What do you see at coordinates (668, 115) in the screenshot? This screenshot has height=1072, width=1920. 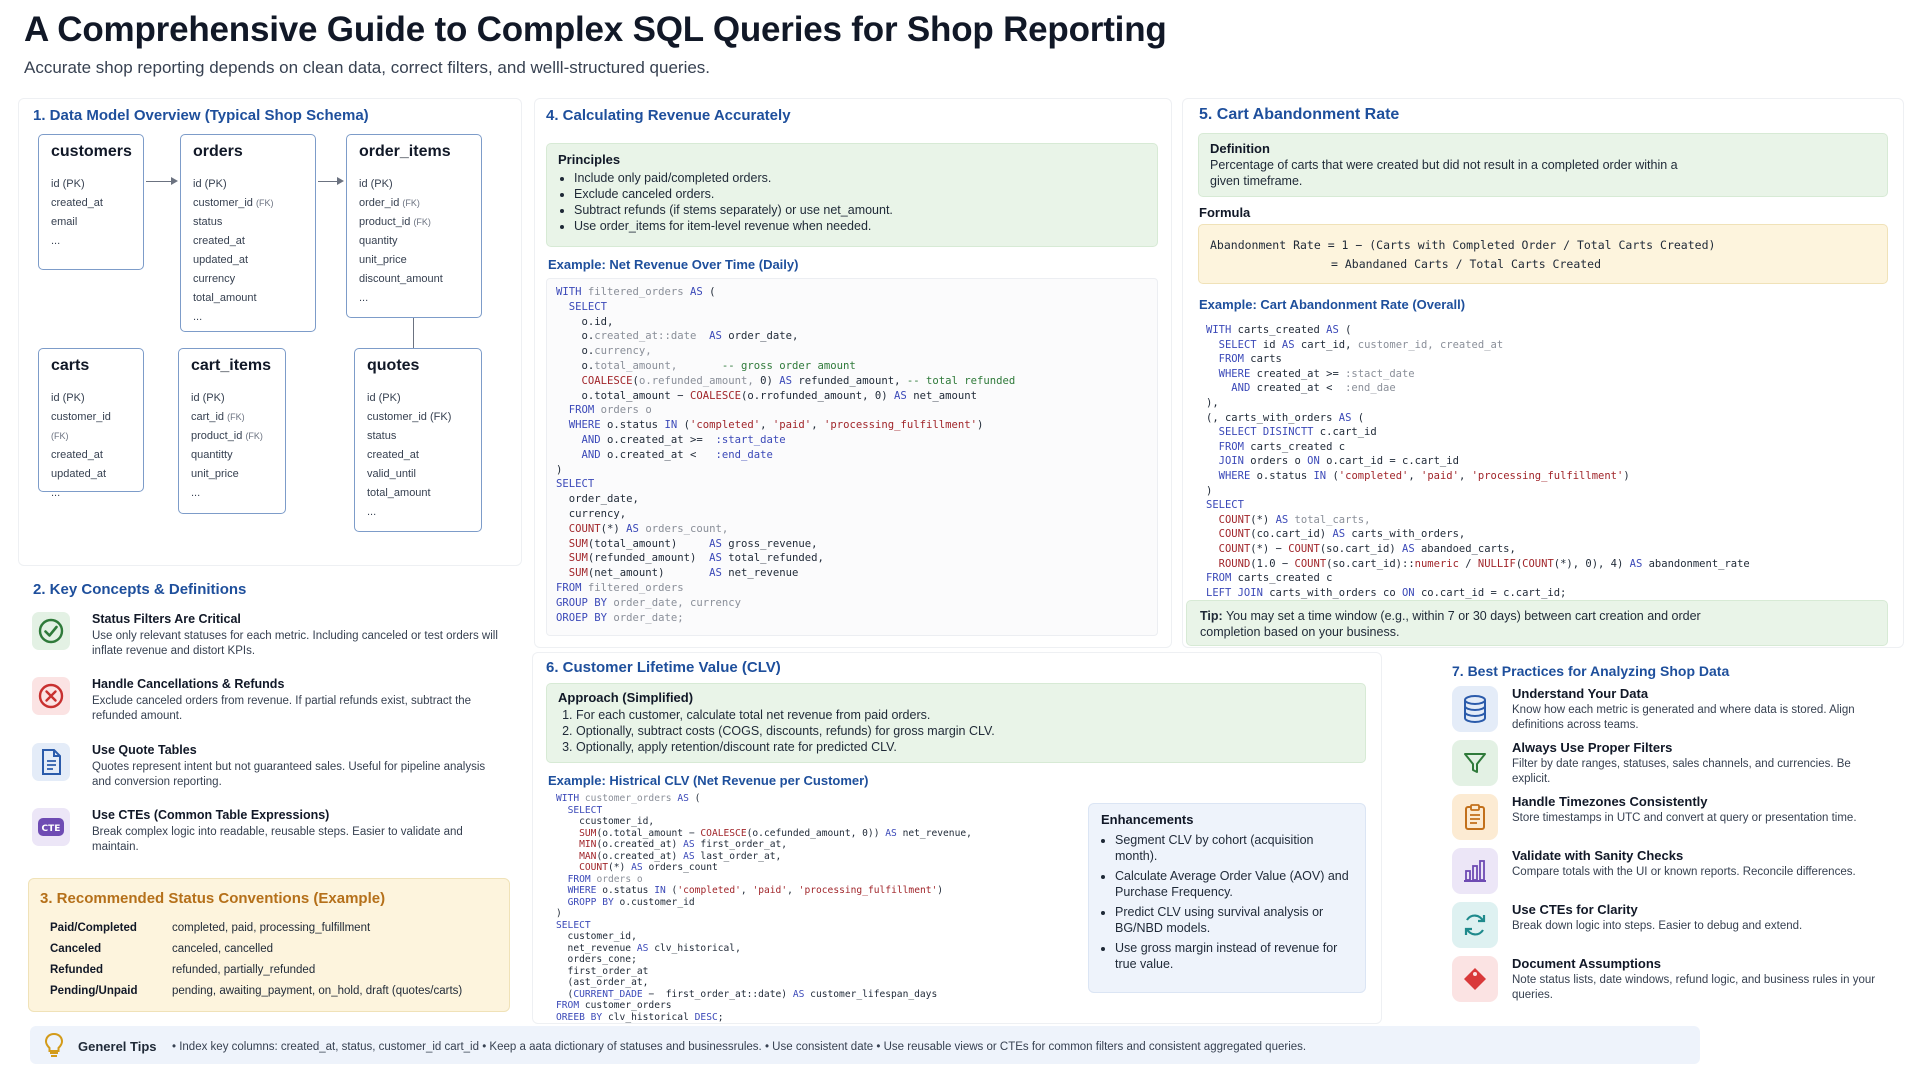 I see `revenue-heading: 4. Calculating Revenue Accurately` at bounding box center [668, 115].